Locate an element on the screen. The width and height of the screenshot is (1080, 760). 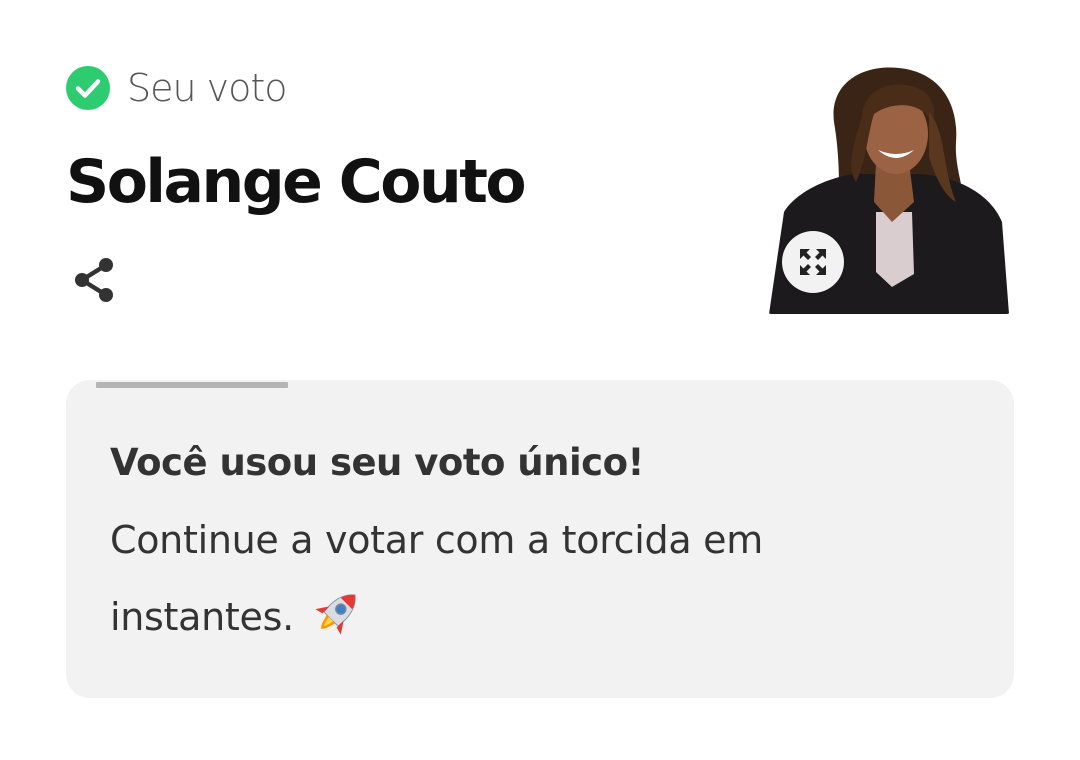
rocket-emoji-icon is located at coordinates (335, 614).